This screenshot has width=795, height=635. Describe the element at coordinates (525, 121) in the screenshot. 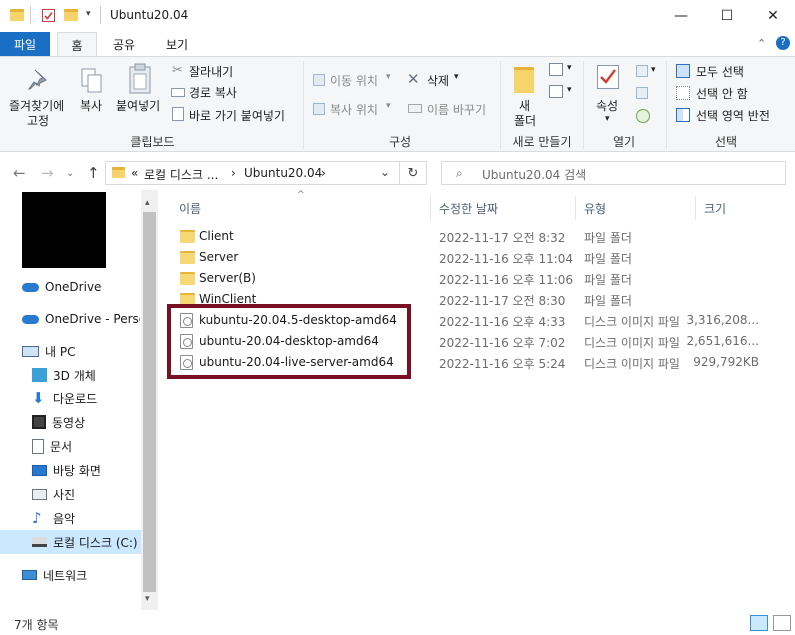

I see `new-folder-label-2: 폴더` at that location.